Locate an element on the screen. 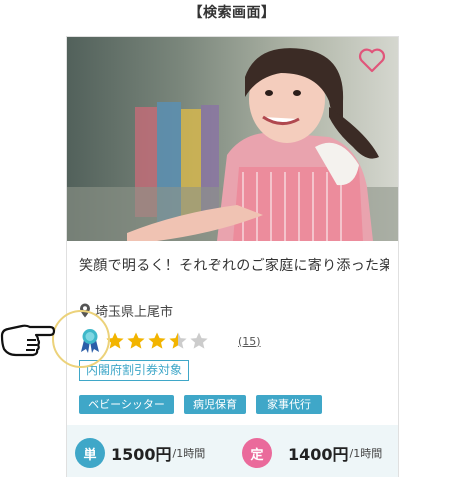 Image resolution: width=464 pixels, height=477 pixels. single-price-unit: /1時間 is located at coordinates (189, 453).